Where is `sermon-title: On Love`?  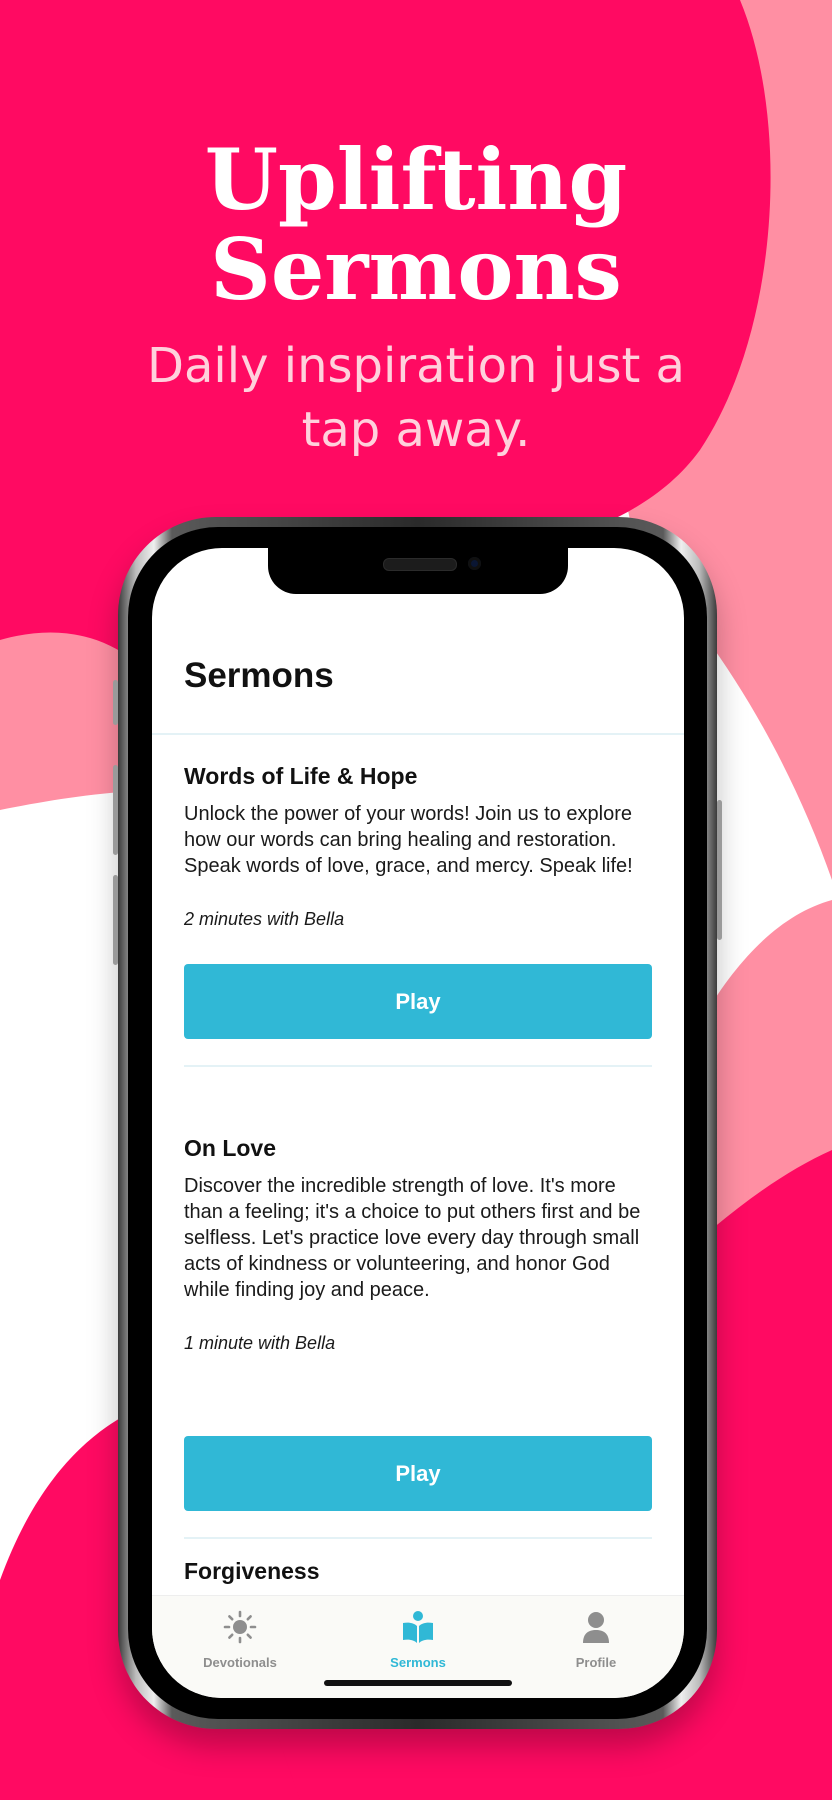 sermon-title: On Love is located at coordinates (230, 1148).